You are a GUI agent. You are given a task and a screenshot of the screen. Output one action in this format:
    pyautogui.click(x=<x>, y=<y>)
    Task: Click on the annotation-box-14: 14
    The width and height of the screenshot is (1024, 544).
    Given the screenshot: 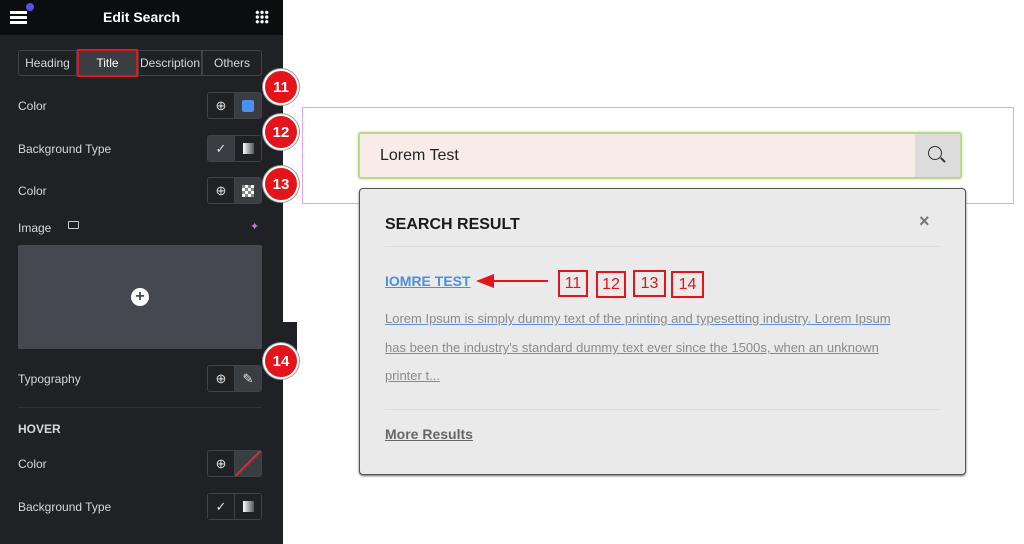 What is the action you would take?
    pyautogui.click(x=687, y=284)
    